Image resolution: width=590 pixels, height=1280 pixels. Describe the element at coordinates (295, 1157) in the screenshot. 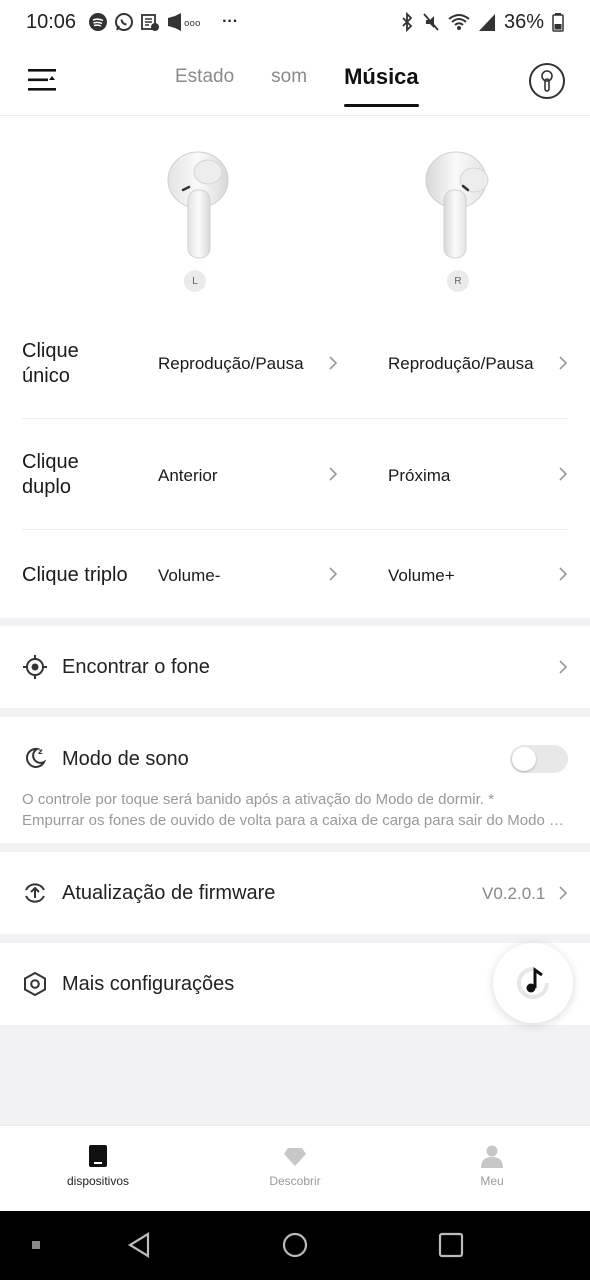

I see `diamond-icon` at that location.